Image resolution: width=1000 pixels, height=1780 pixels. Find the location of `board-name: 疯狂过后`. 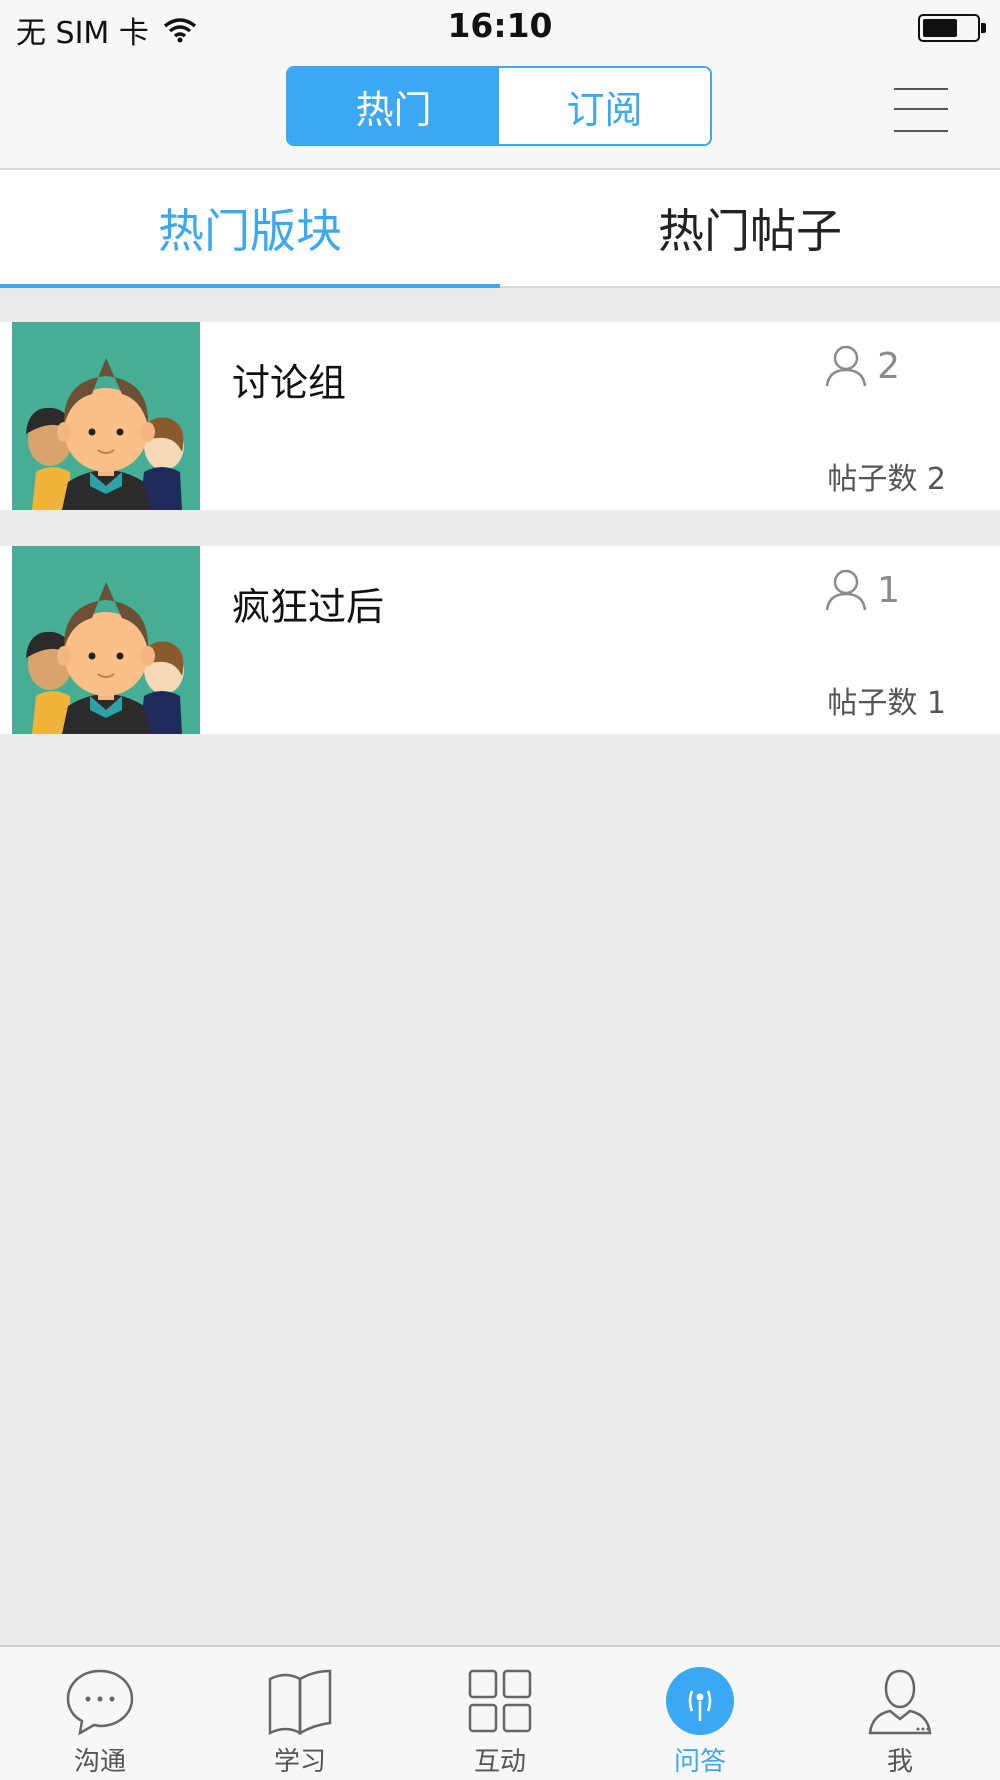

board-name: 疯狂过后 is located at coordinates (308, 607).